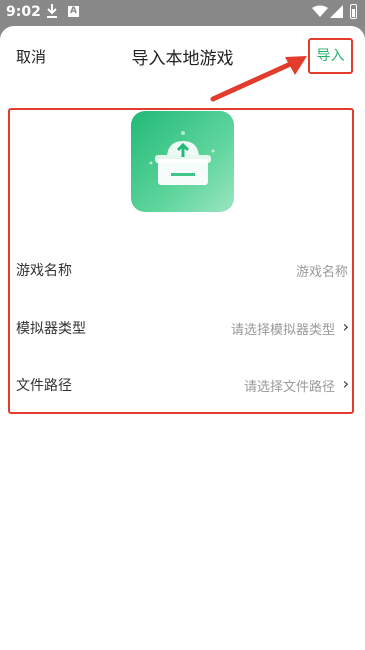 Image resolution: width=365 pixels, height=650 pixels. Describe the element at coordinates (51, 329) in the screenshot. I see `emulator-type-label: 模拟器类型` at that location.